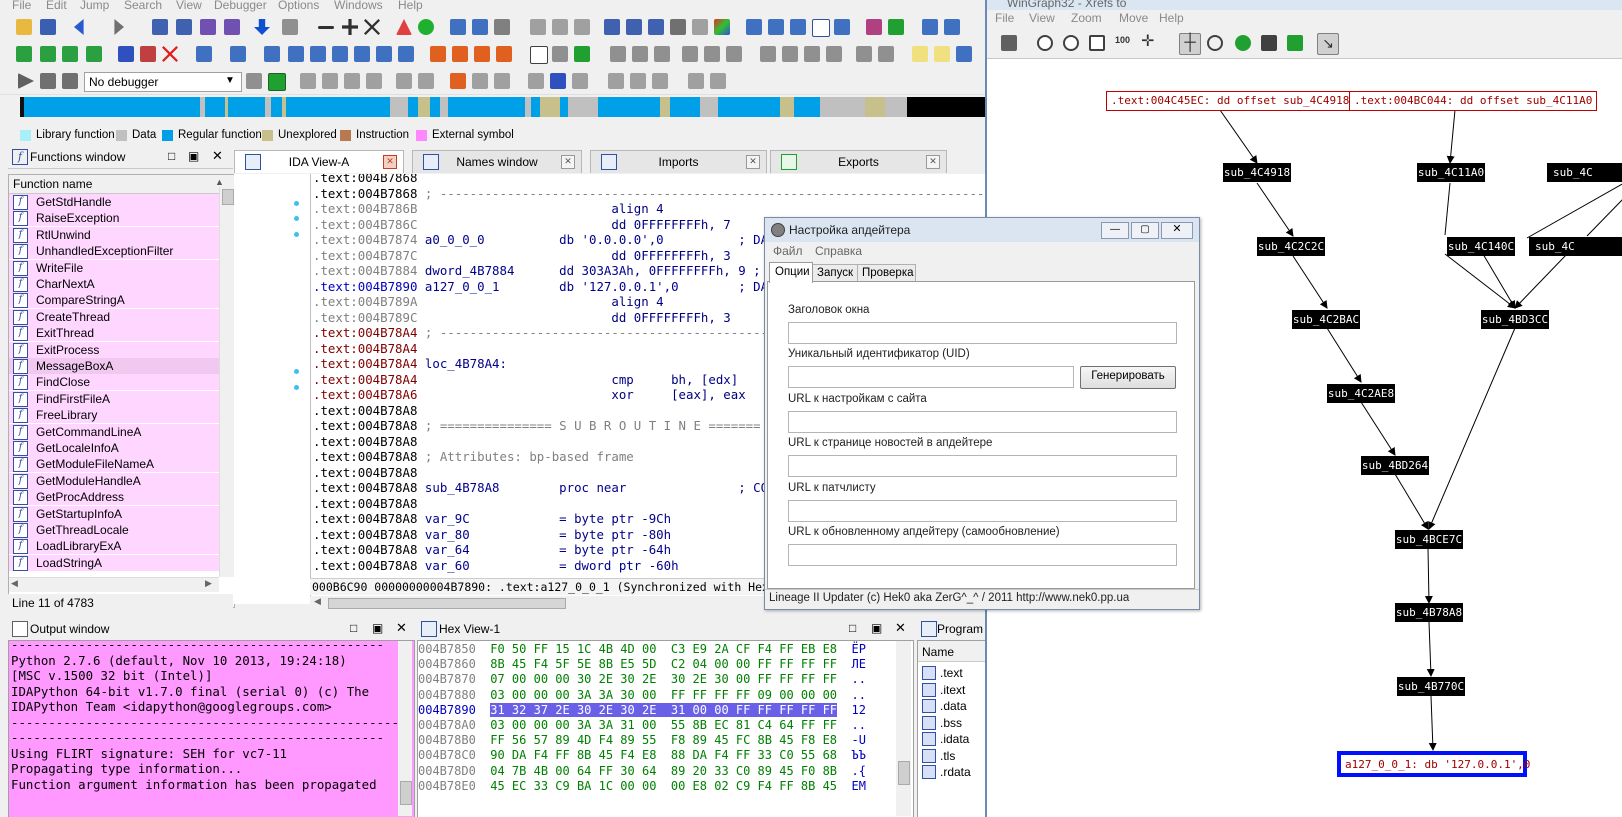 This screenshot has height=817, width=1622. What do you see at coordinates (48, 81) in the screenshot?
I see `pause-icon` at bounding box center [48, 81].